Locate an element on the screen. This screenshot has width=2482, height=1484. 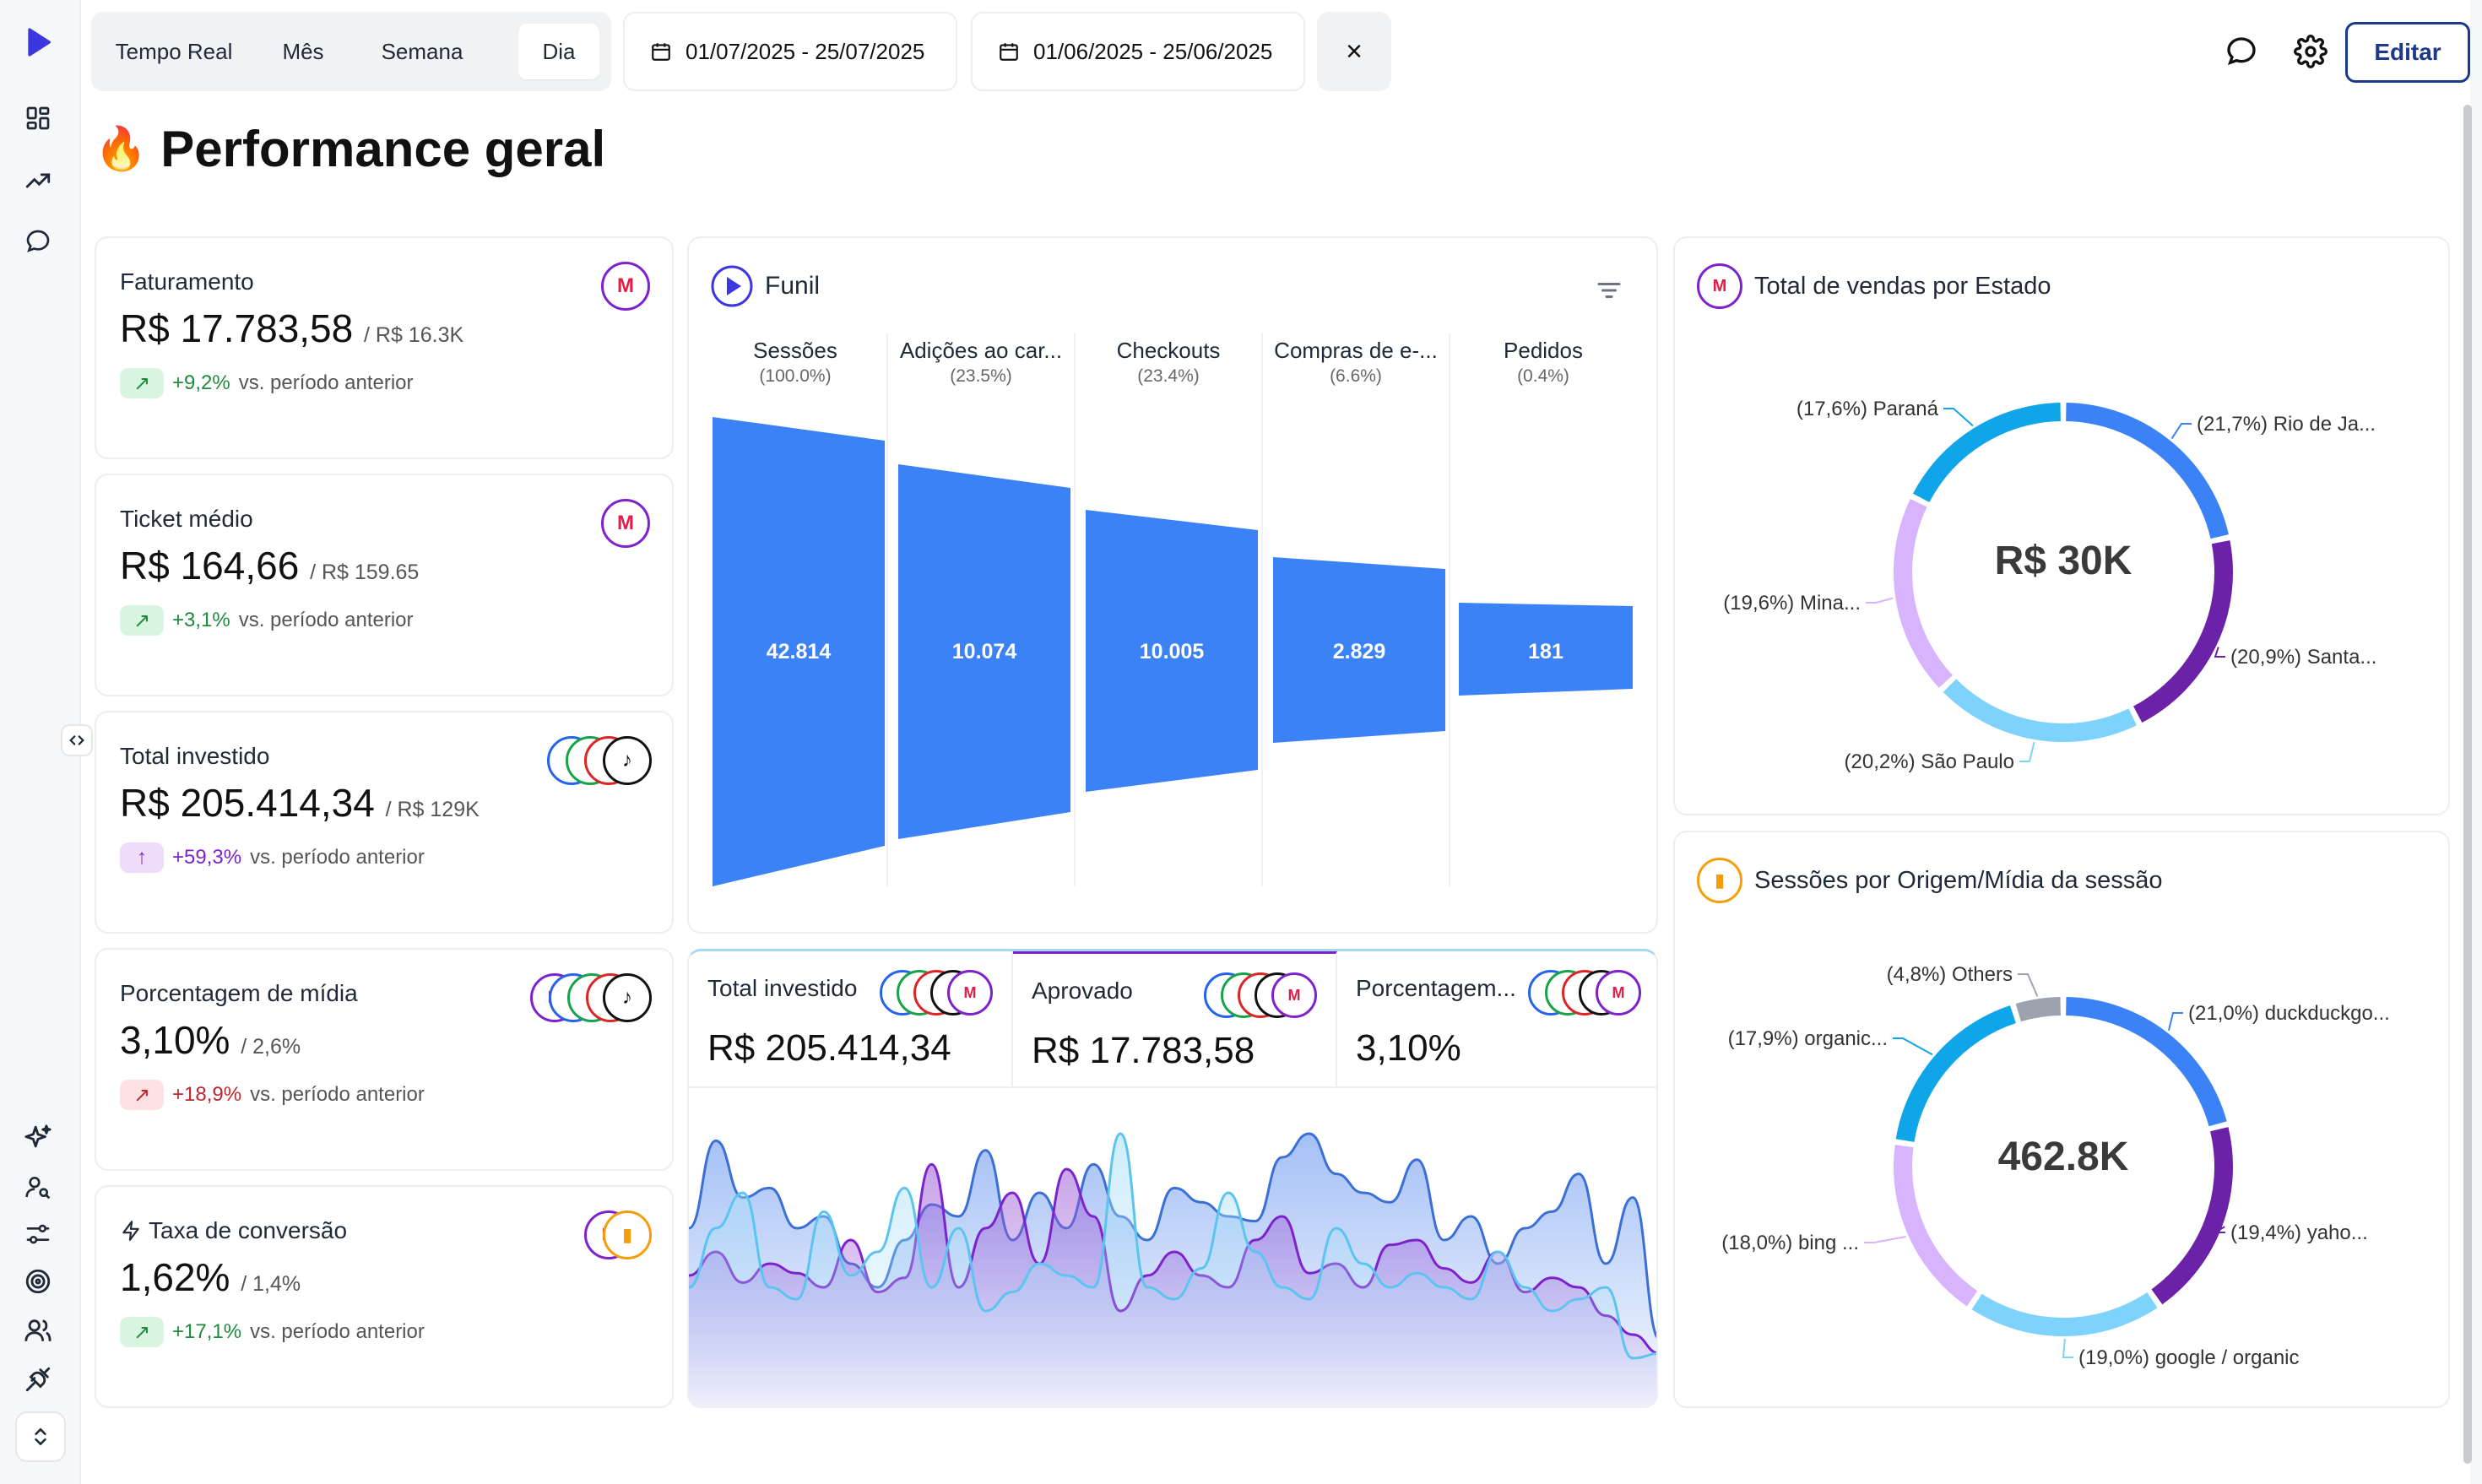
target-icon is located at coordinates (38, 1281).